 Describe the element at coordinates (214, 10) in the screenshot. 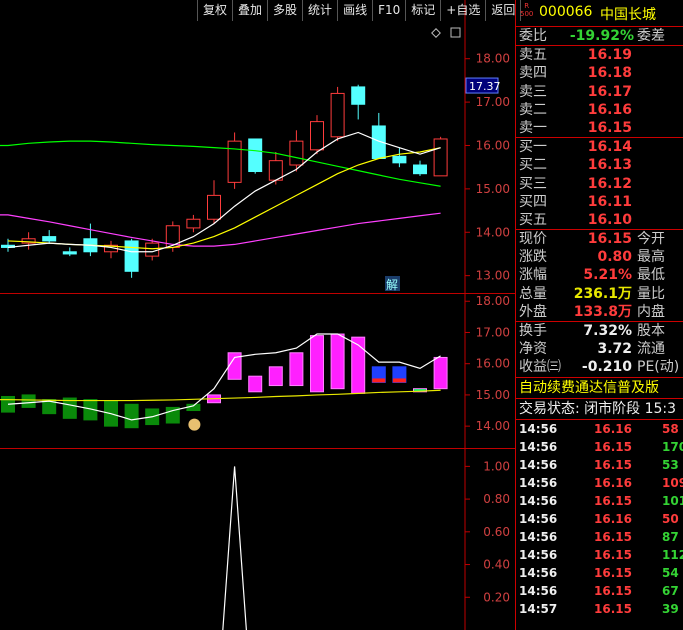

I see `toolbar-button-0: 复权` at that location.